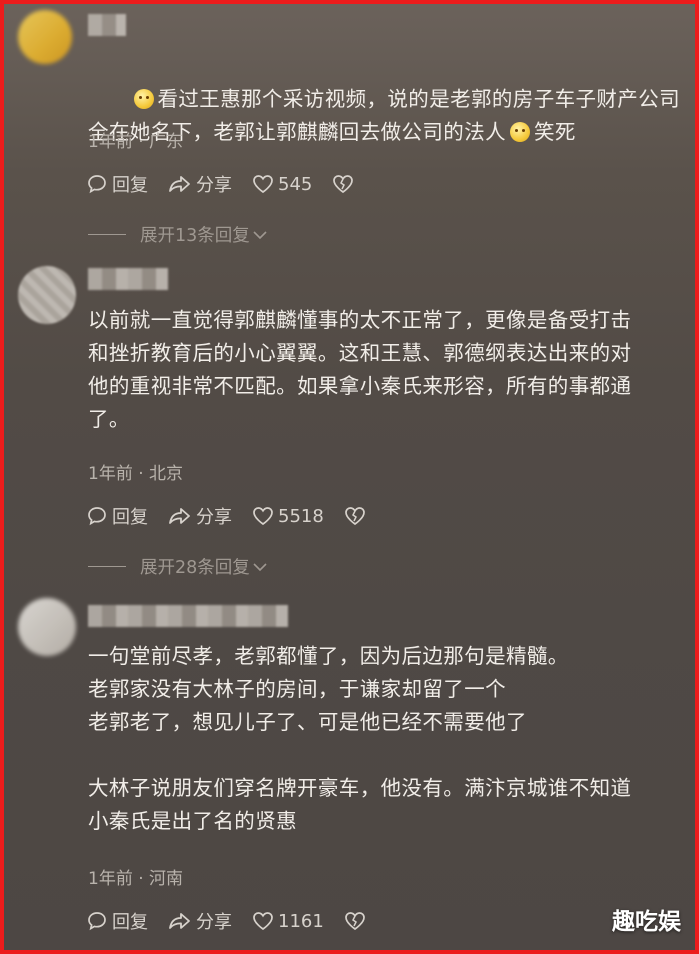  I want to click on action-bar: 回复 分享 1161, so click(238, 921).